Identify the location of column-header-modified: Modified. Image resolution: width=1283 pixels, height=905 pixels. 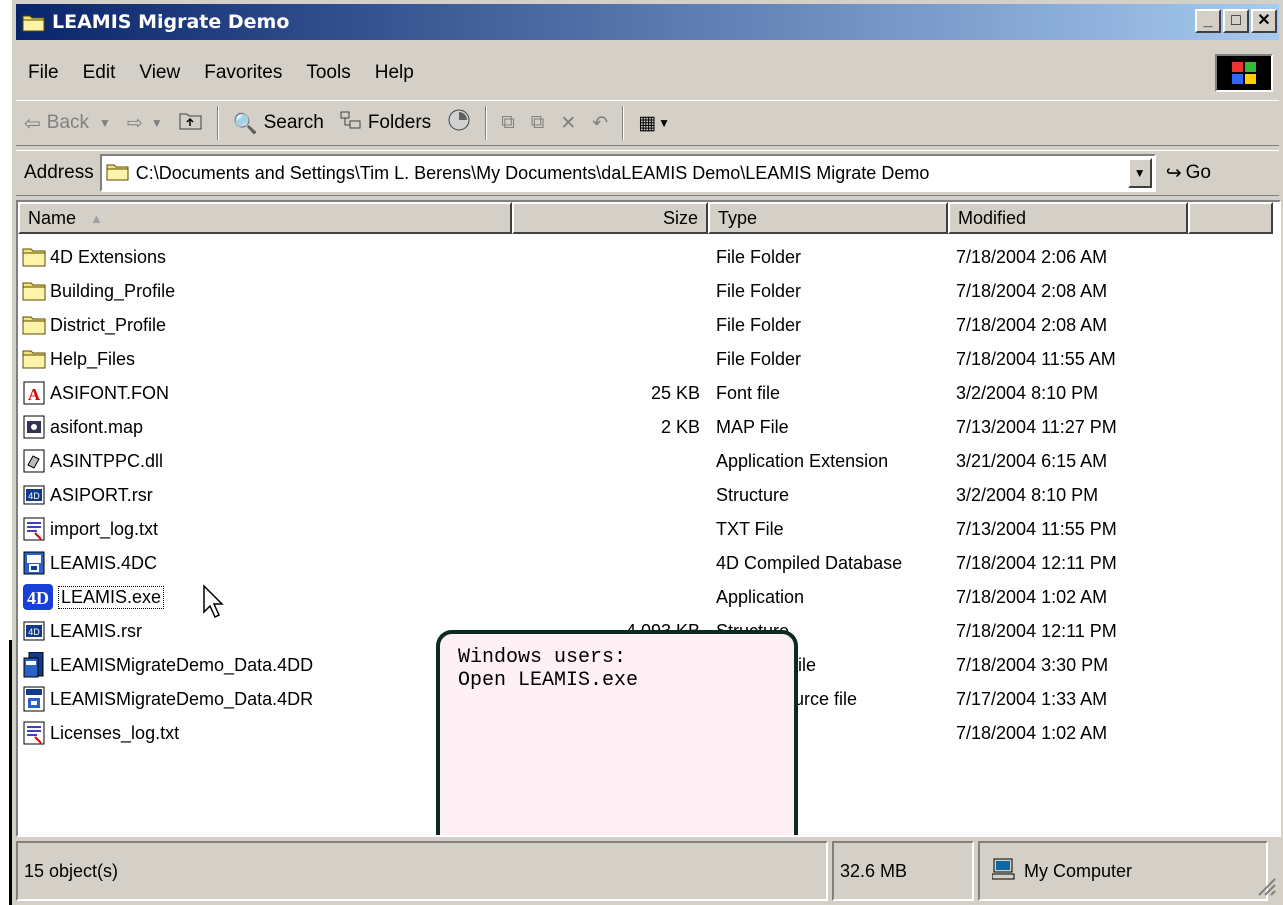
(1068, 218).